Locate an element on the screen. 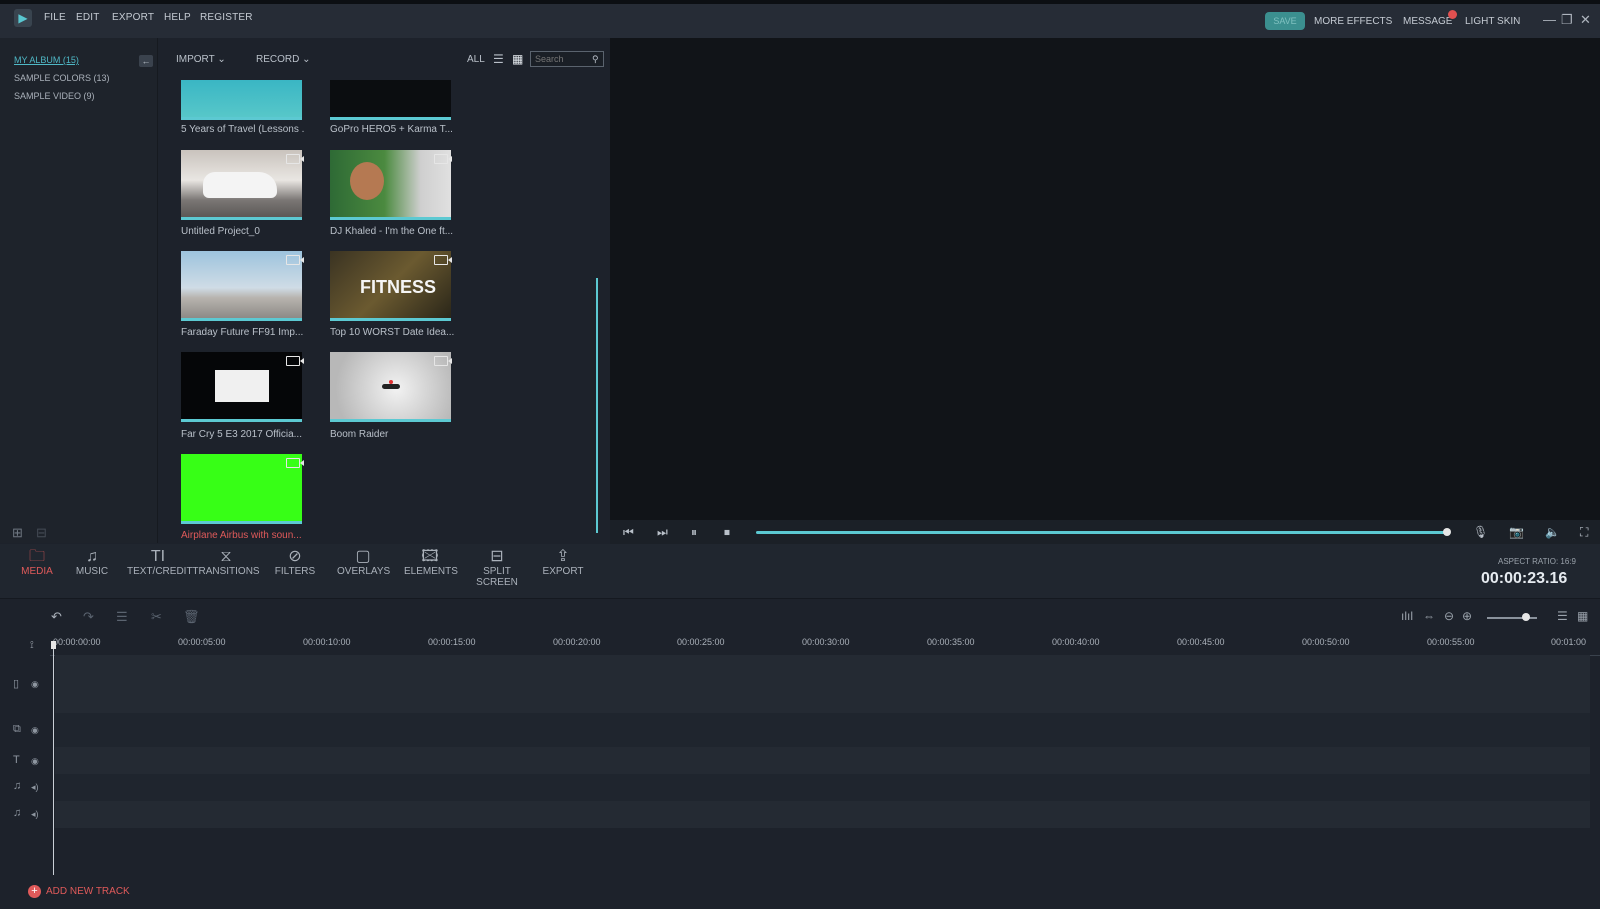 The image size is (1600, 909). save-button: SAVE is located at coordinates (1285, 21).